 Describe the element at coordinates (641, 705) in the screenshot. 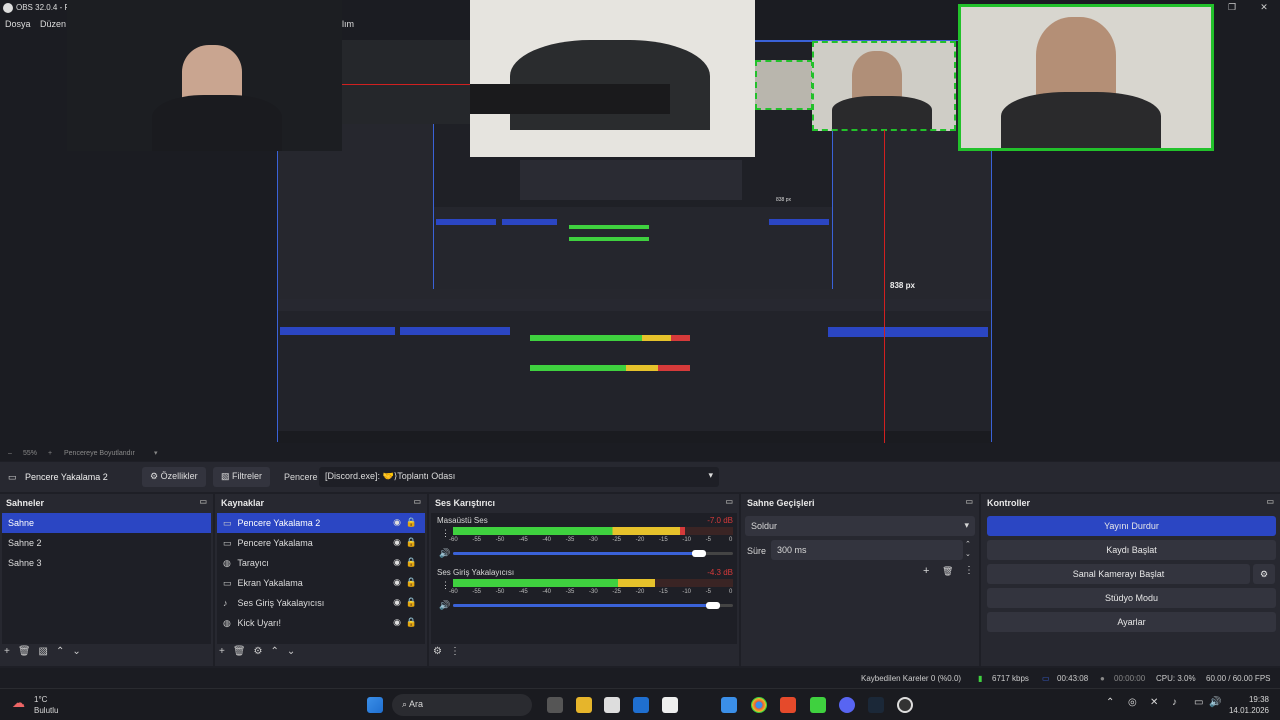

I see `outlook-icon` at that location.